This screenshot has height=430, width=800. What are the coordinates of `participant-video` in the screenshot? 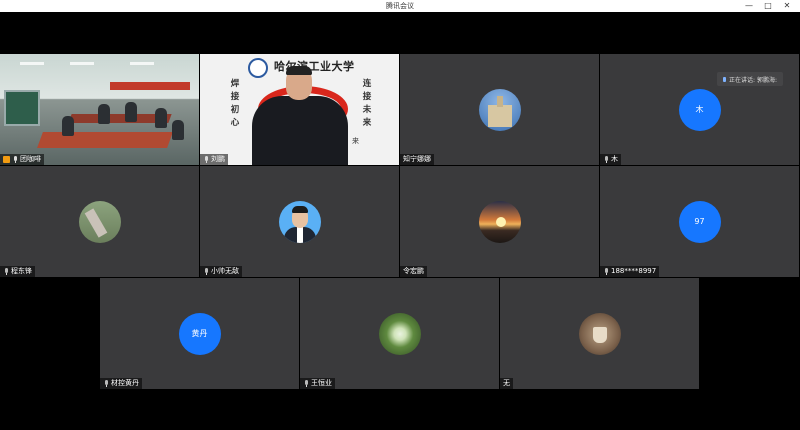 It's located at (99, 109).